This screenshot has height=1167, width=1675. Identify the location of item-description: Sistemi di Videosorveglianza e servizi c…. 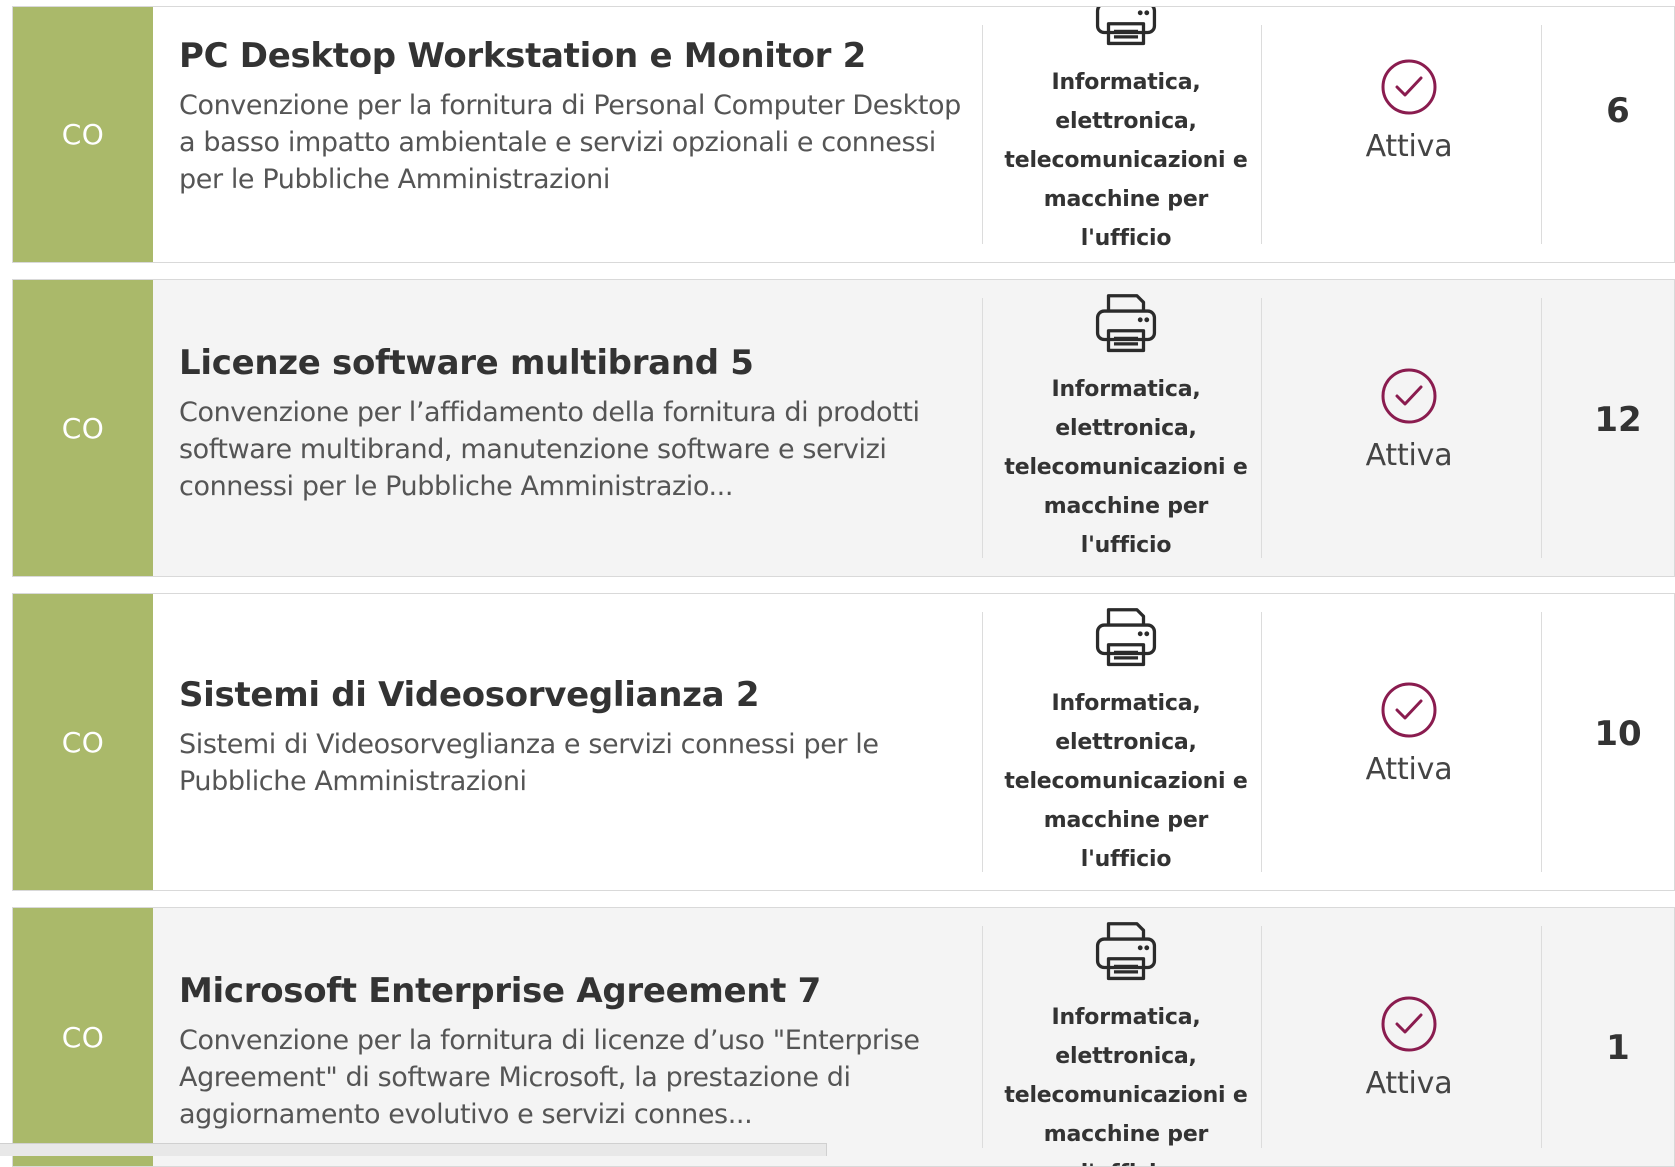
(529, 763).